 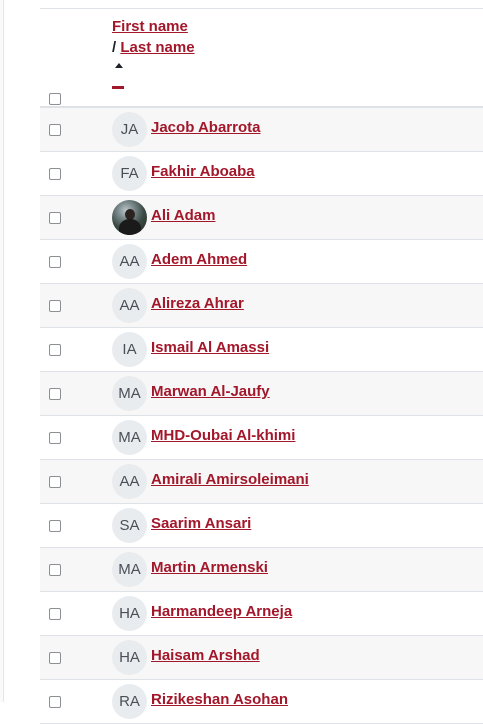 I want to click on table-row: Ali Adam, so click(x=261, y=218).